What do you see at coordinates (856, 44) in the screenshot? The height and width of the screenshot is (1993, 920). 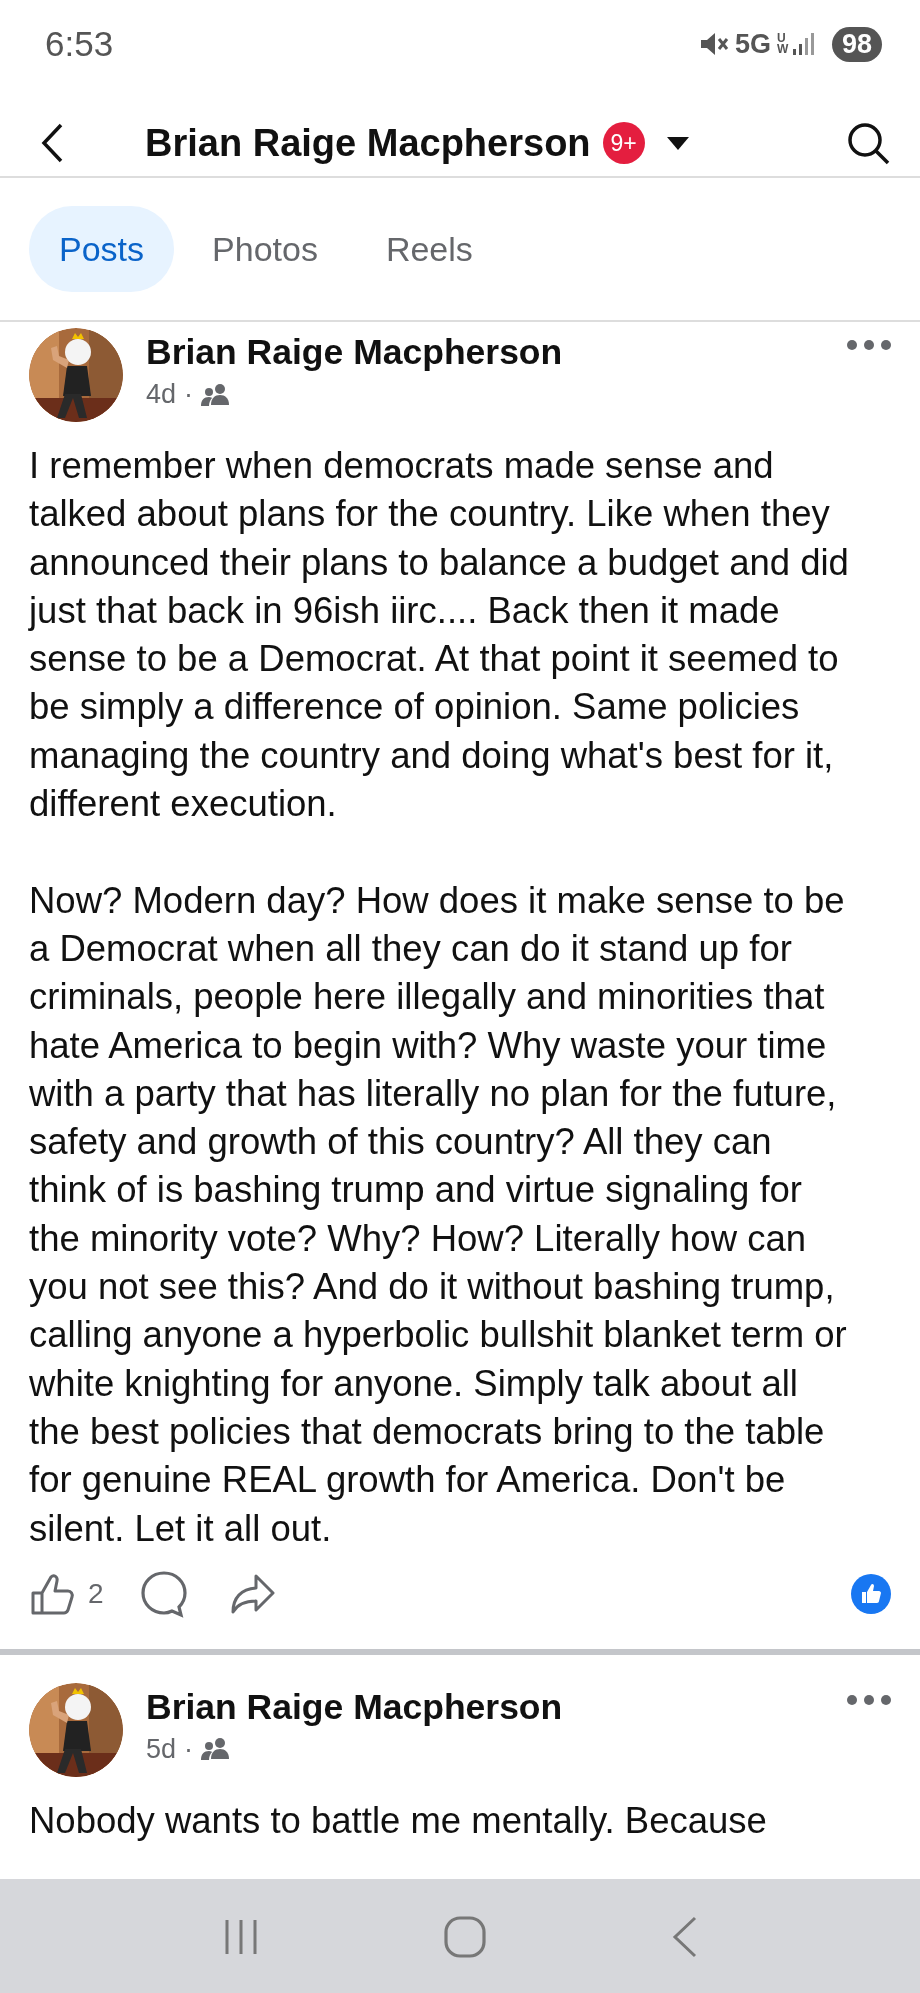 I see `battery-level: 98` at bounding box center [856, 44].